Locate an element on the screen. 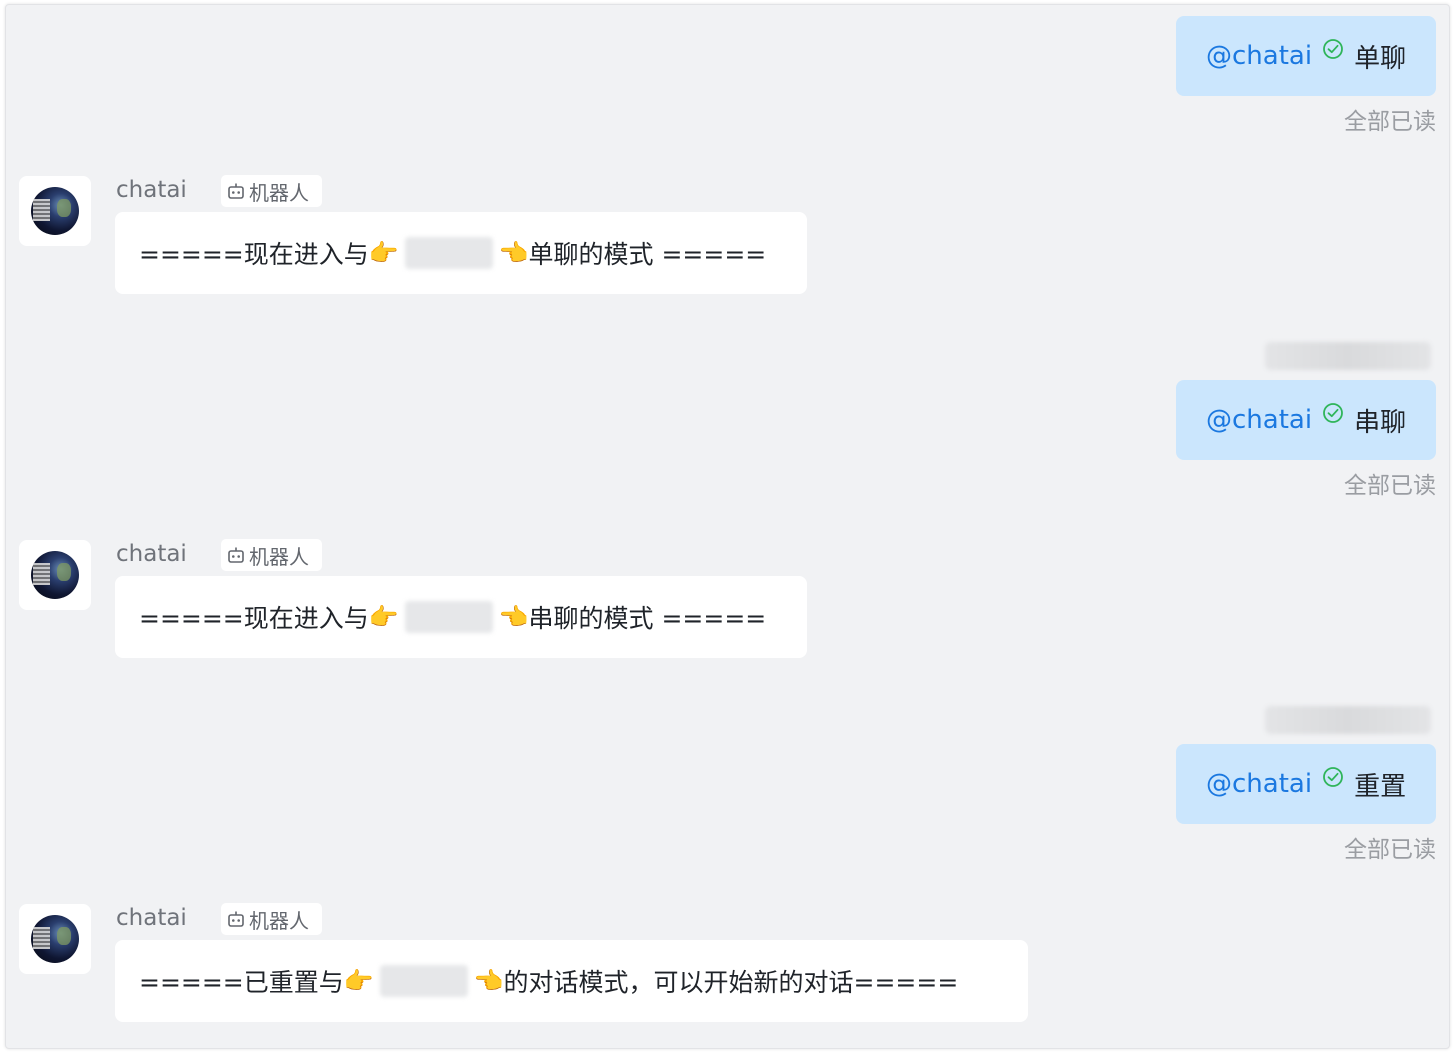 This screenshot has width=1454, height=1052. message-text: 单聊的模式 ===== is located at coordinates (647, 254).